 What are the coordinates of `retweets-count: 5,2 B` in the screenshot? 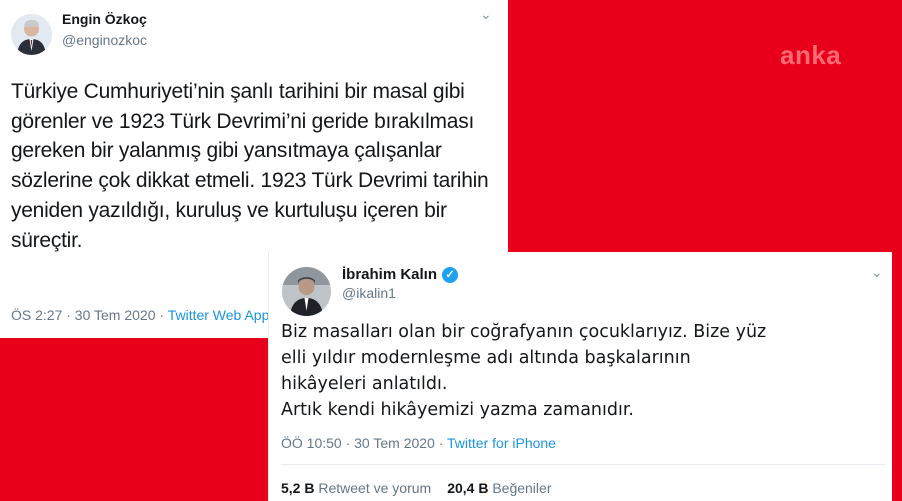 It's located at (298, 488).